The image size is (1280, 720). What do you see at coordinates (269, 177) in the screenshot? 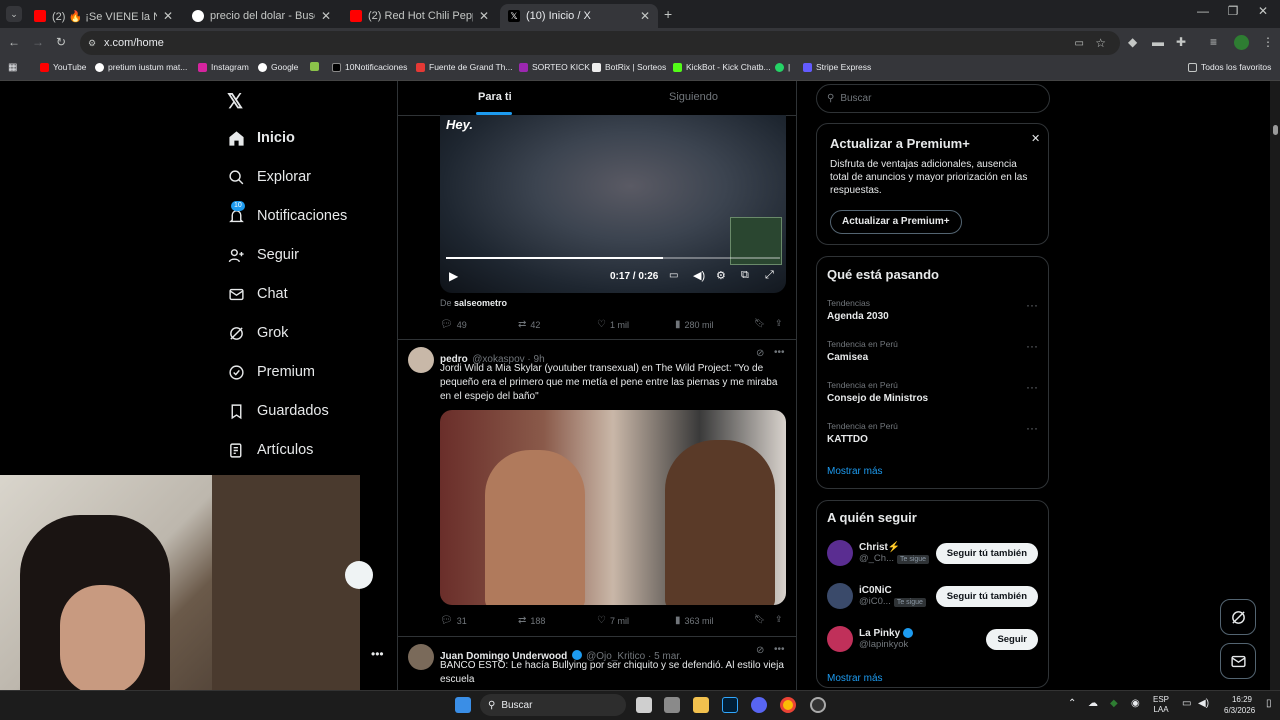
I see `nav-item-explore: Explorar` at bounding box center [269, 177].